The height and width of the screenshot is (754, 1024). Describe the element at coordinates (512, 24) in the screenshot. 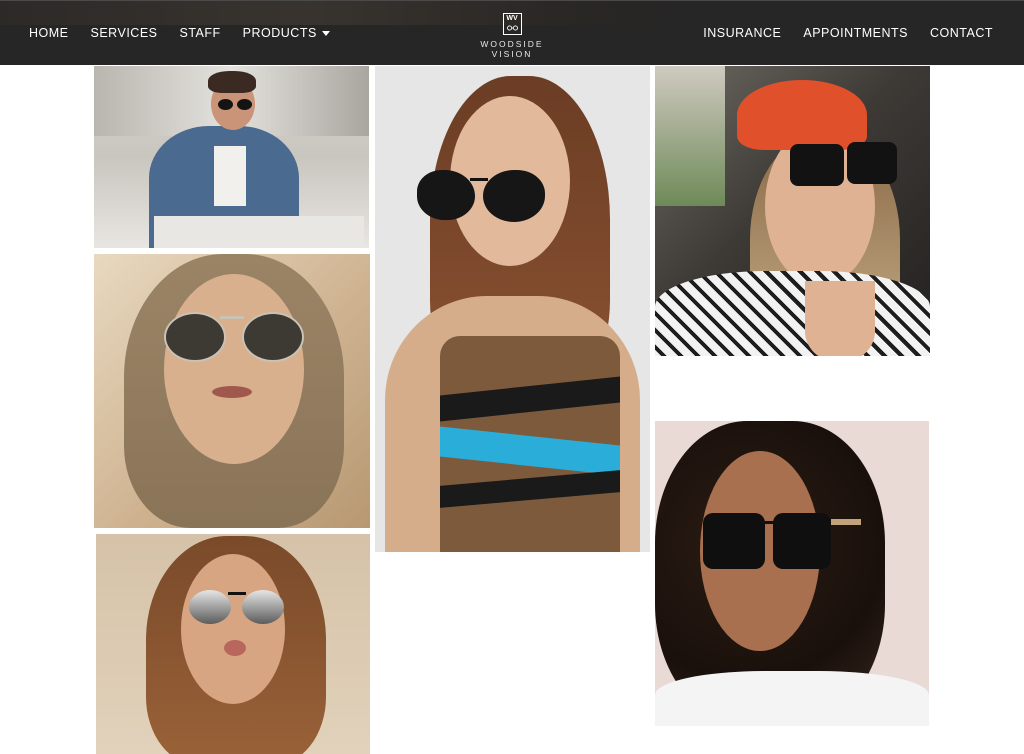

I see `logo-mark-icon: WV` at that location.